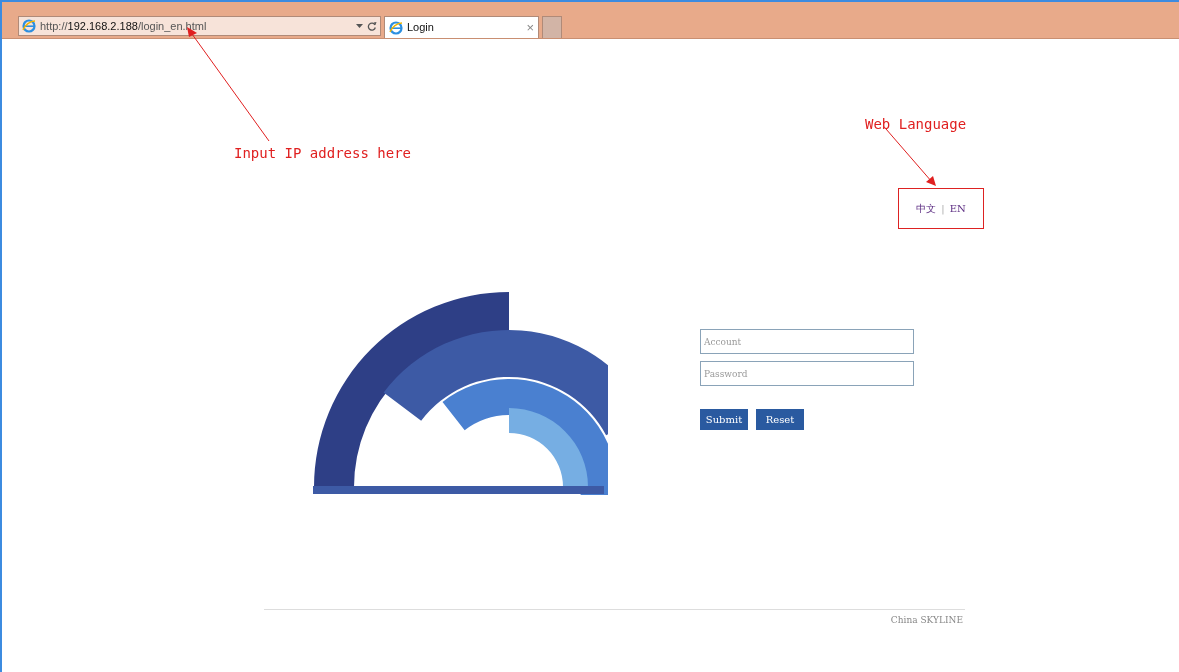 This screenshot has height=672, width=1179. I want to click on dropdown-icon, so click(359, 26).